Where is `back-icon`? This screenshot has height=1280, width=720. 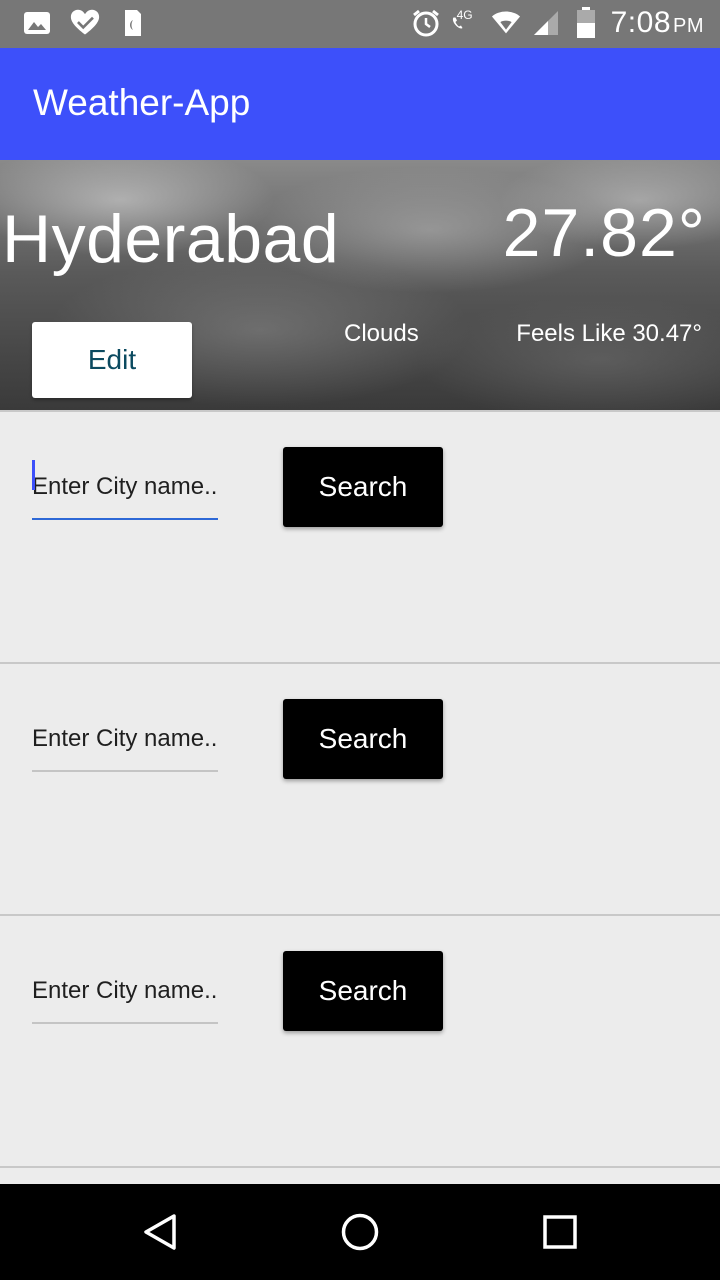
back-icon is located at coordinates (160, 1232).